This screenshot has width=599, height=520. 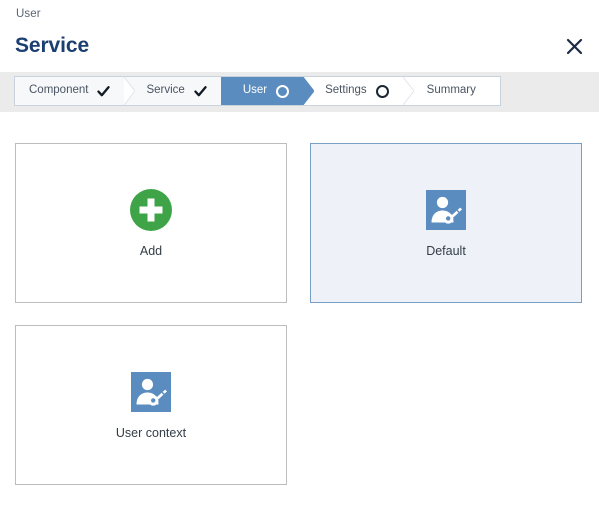 I want to click on wizard-step-label: Summary, so click(x=451, y=90).